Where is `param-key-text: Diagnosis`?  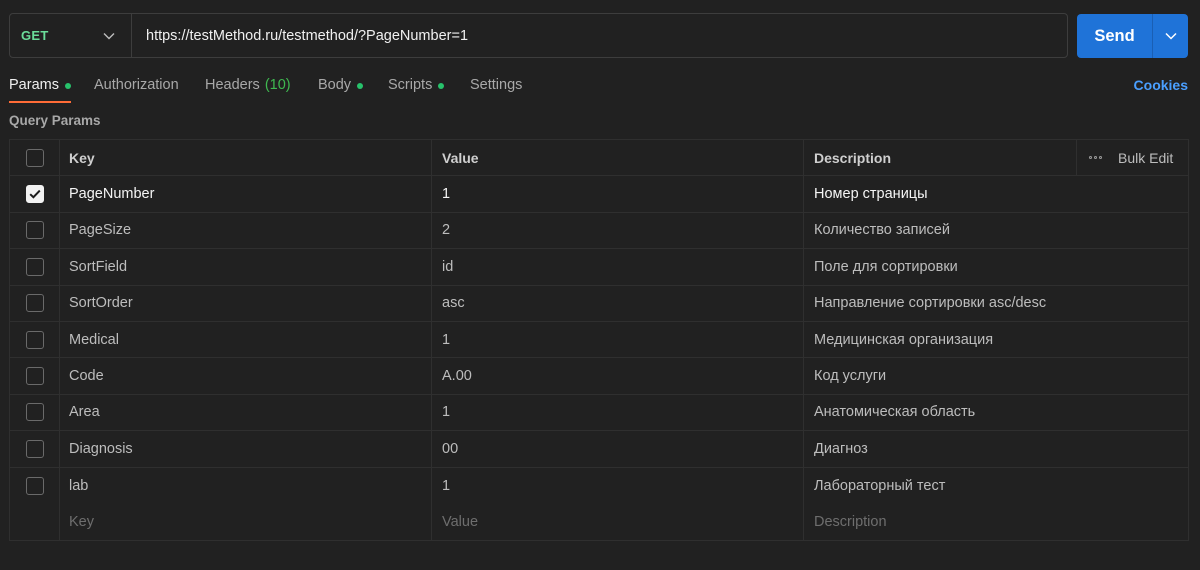 param-key-text: Diagnosis is located at coordinates (101, 448).